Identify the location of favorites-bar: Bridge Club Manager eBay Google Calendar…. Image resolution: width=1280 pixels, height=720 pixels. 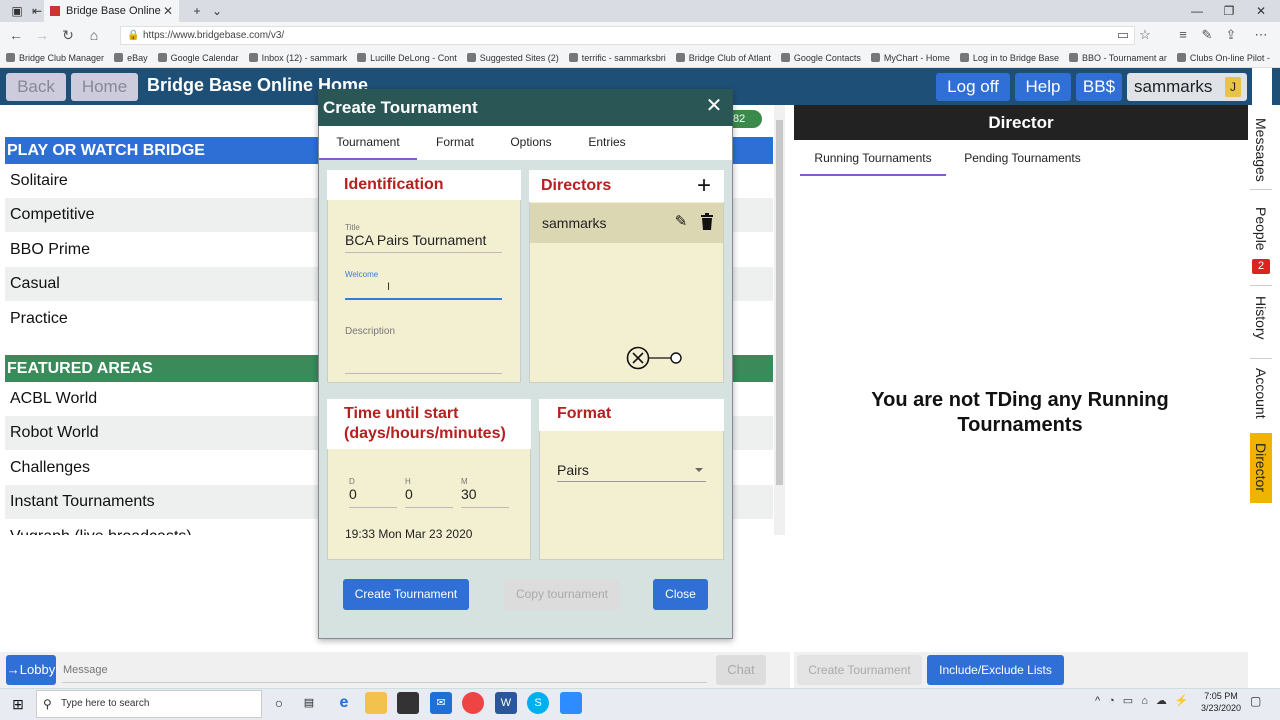
(640, 58).